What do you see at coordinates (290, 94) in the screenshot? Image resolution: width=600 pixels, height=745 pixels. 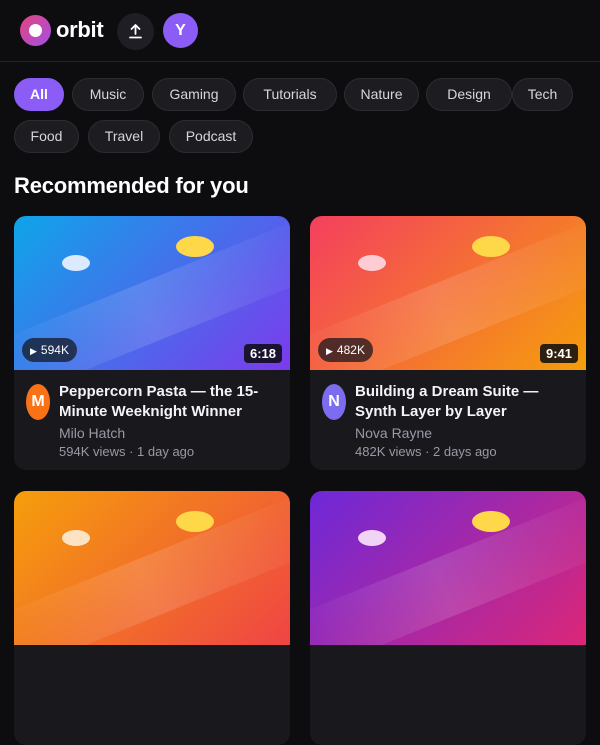 I see `chip-tutorials: Tutorials` at bounding box center [290, 94].